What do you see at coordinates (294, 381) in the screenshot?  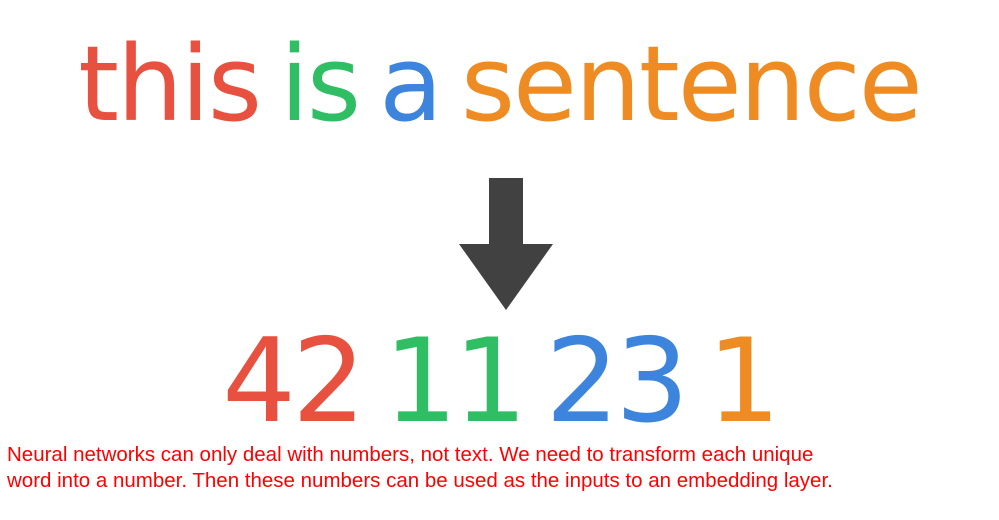 I see `token-id-42: 42` at bounding box center [294, 381].